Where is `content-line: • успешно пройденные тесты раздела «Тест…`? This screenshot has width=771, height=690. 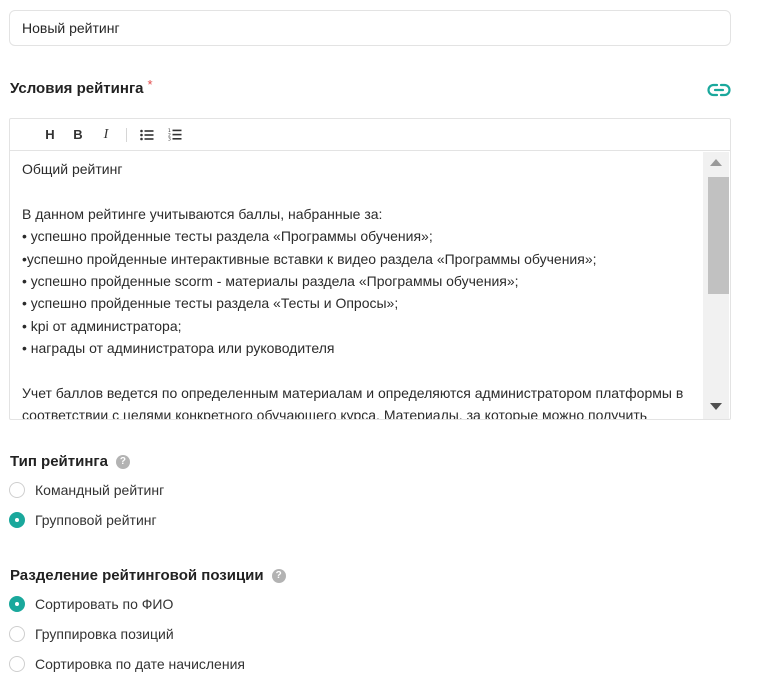 content-line: • успешно пройденные тесты раздела «Тест… is located at coordinates (210, 303).